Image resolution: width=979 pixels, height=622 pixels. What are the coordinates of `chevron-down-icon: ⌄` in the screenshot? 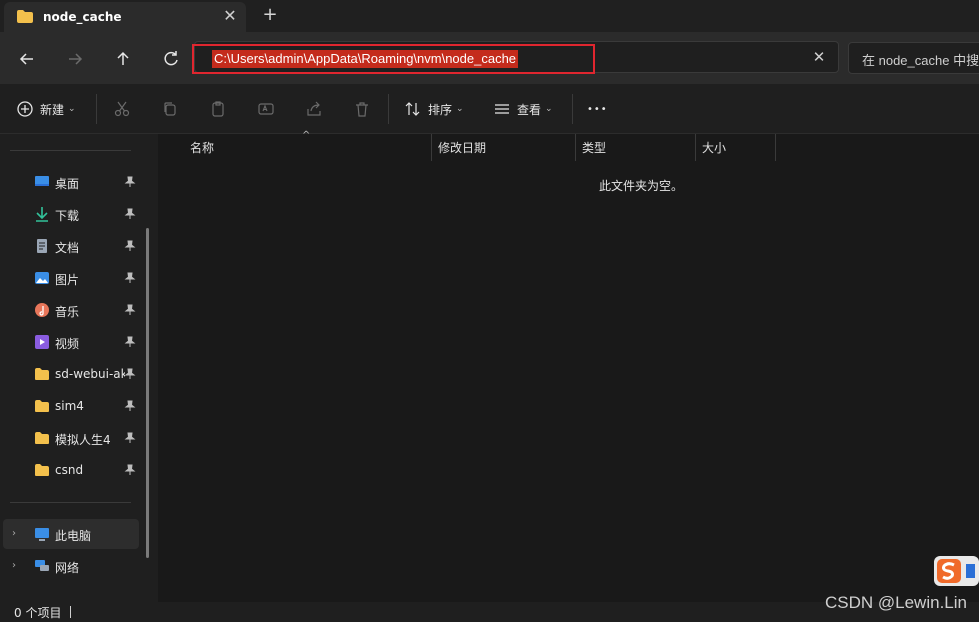 It's located at (72, 109).